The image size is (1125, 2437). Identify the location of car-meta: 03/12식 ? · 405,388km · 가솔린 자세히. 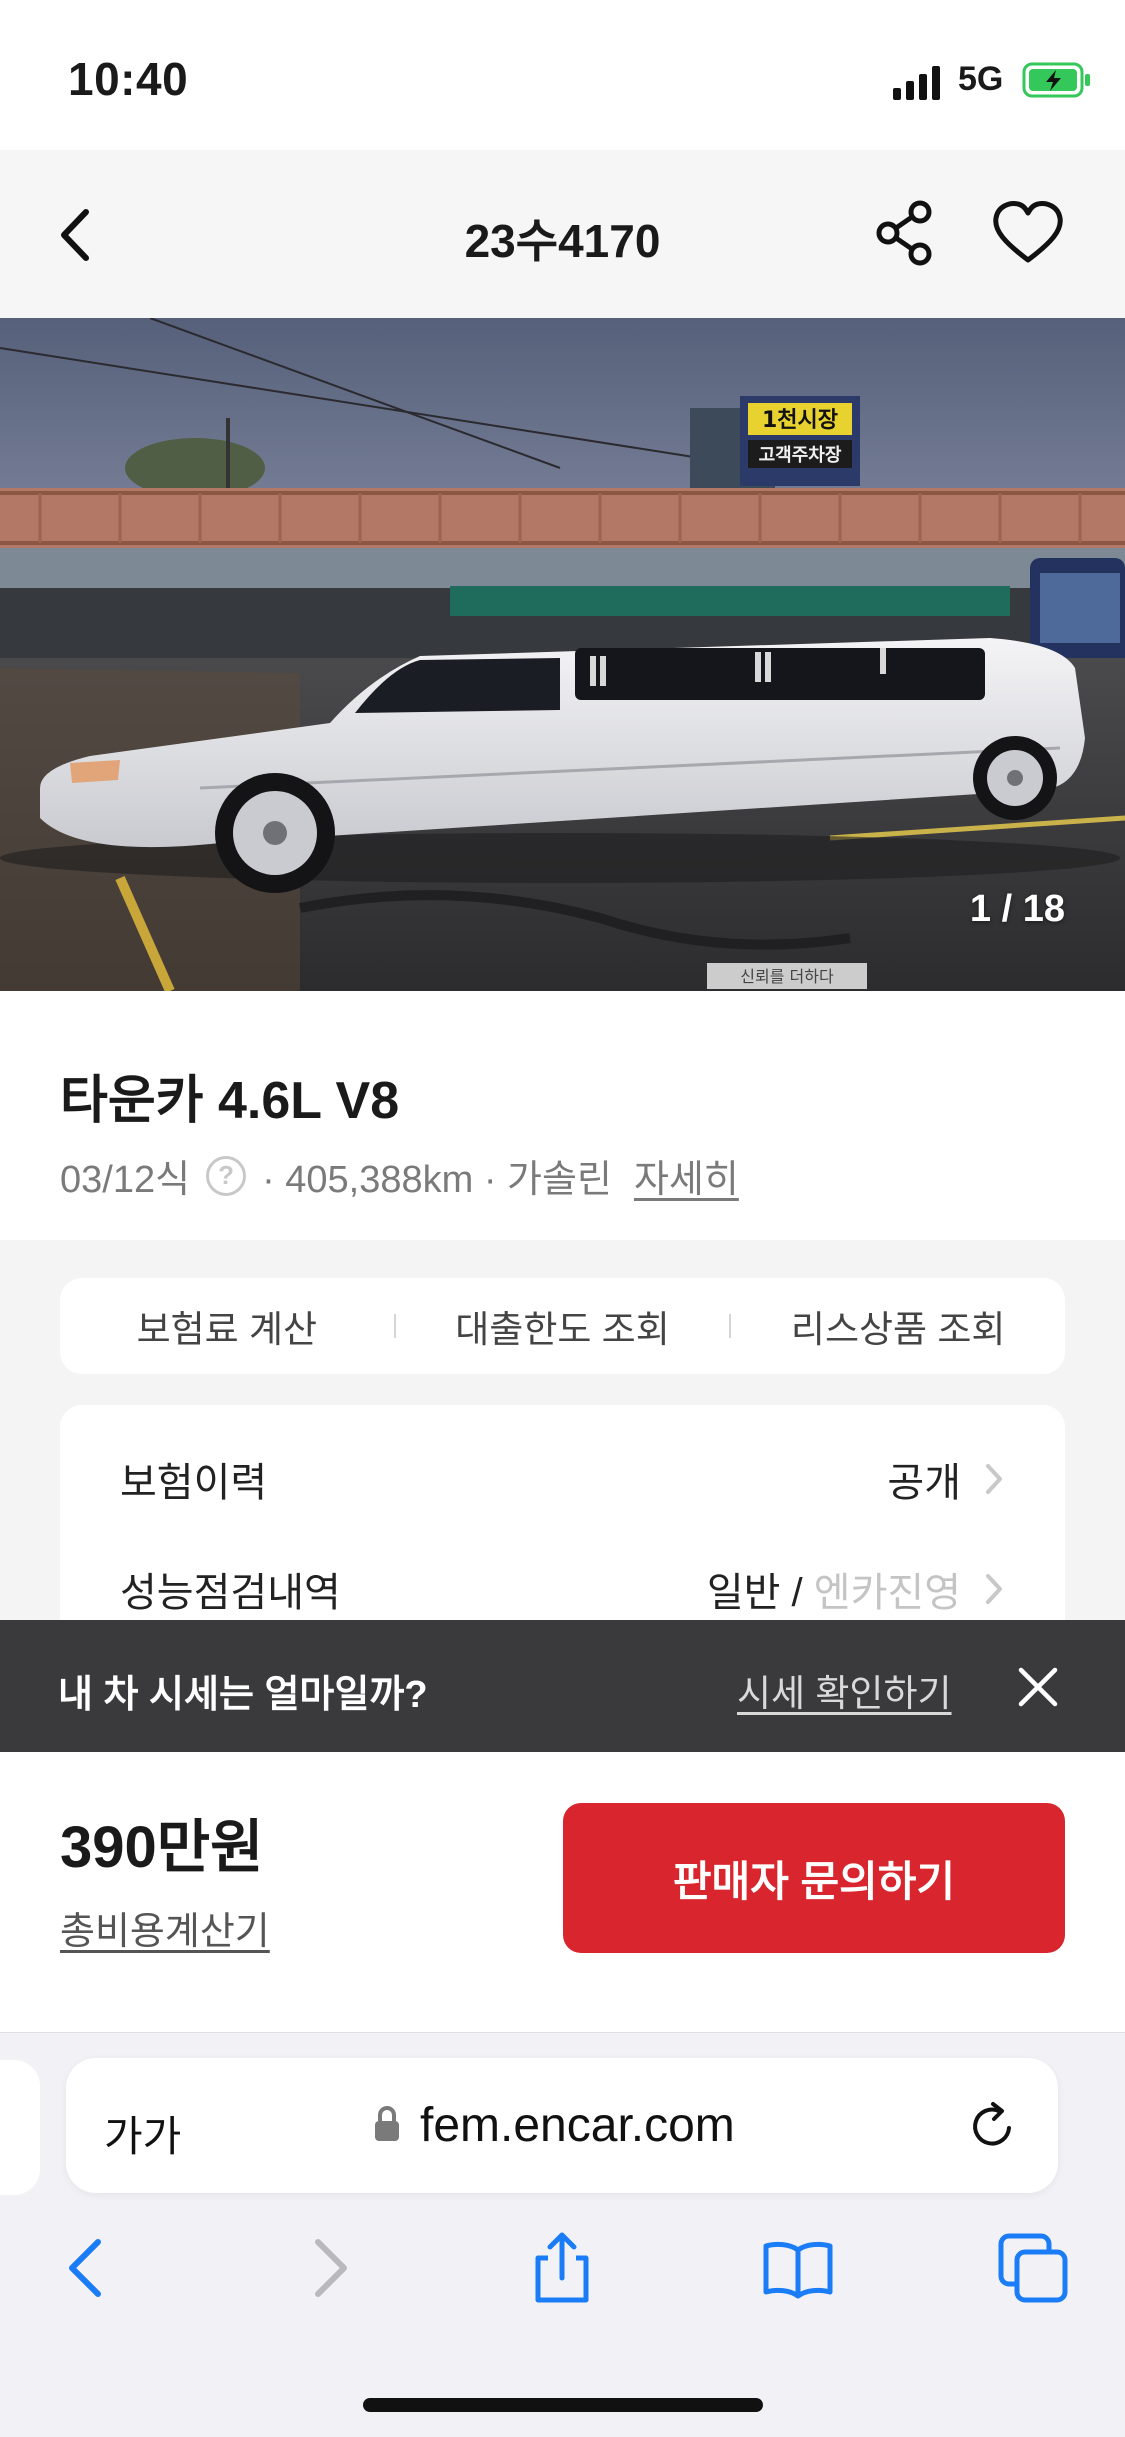
(399, 1175).